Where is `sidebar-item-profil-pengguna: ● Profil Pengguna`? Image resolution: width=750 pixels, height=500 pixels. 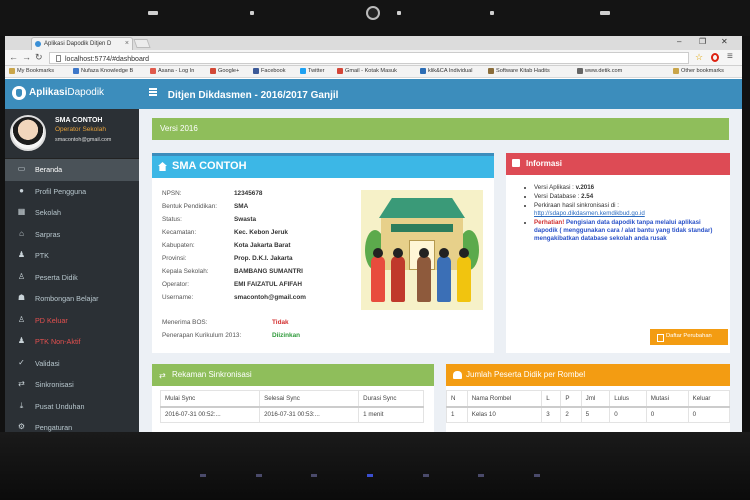
sidebar-item-profil-pengguna: ● Profil Pengguna is located at coordinates (72, 192).